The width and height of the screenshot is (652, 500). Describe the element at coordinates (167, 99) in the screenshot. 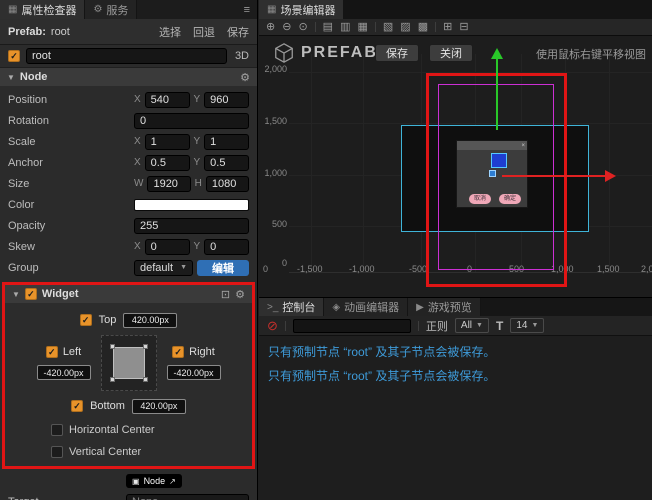

I see `position-x-input` at that location.